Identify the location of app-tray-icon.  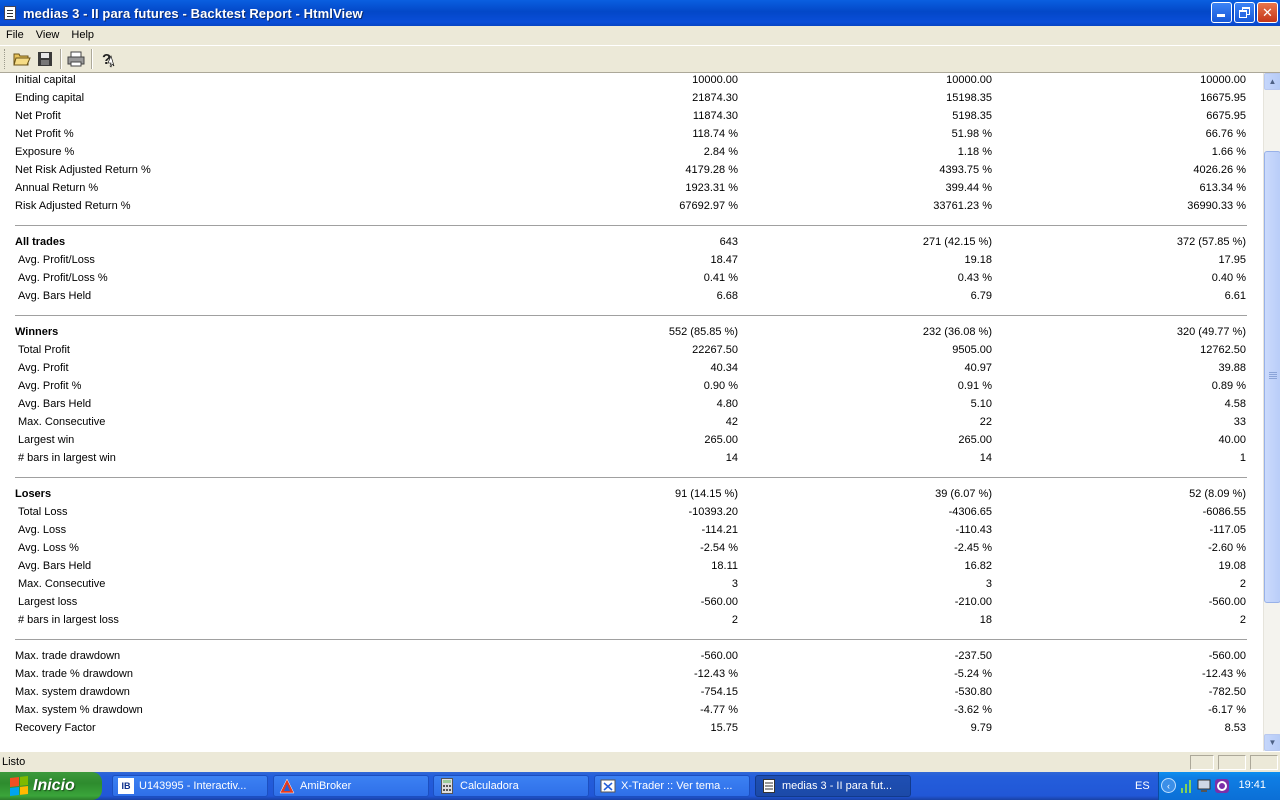
(1222, 786).